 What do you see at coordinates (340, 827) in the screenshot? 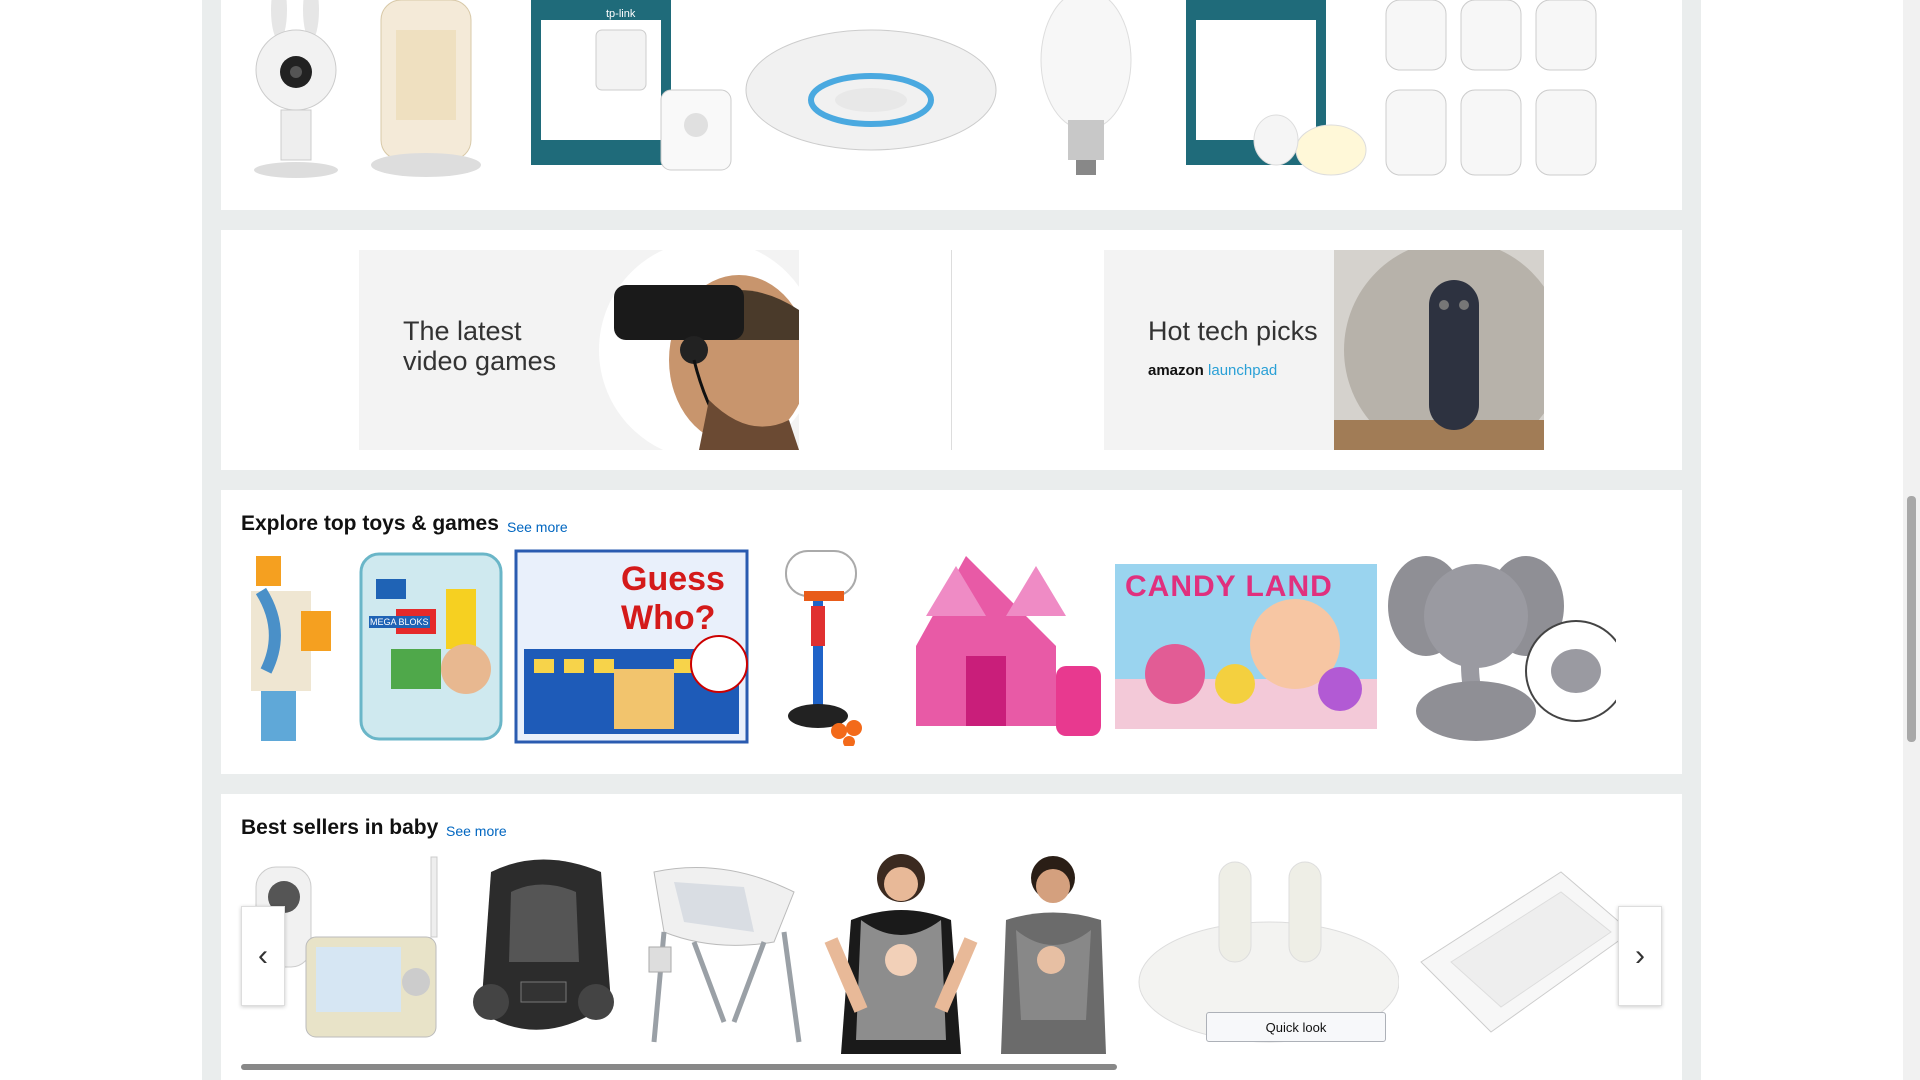
I see `baby-best-sellers-title: Best sellers in baby` at bounding box center [340, 827].